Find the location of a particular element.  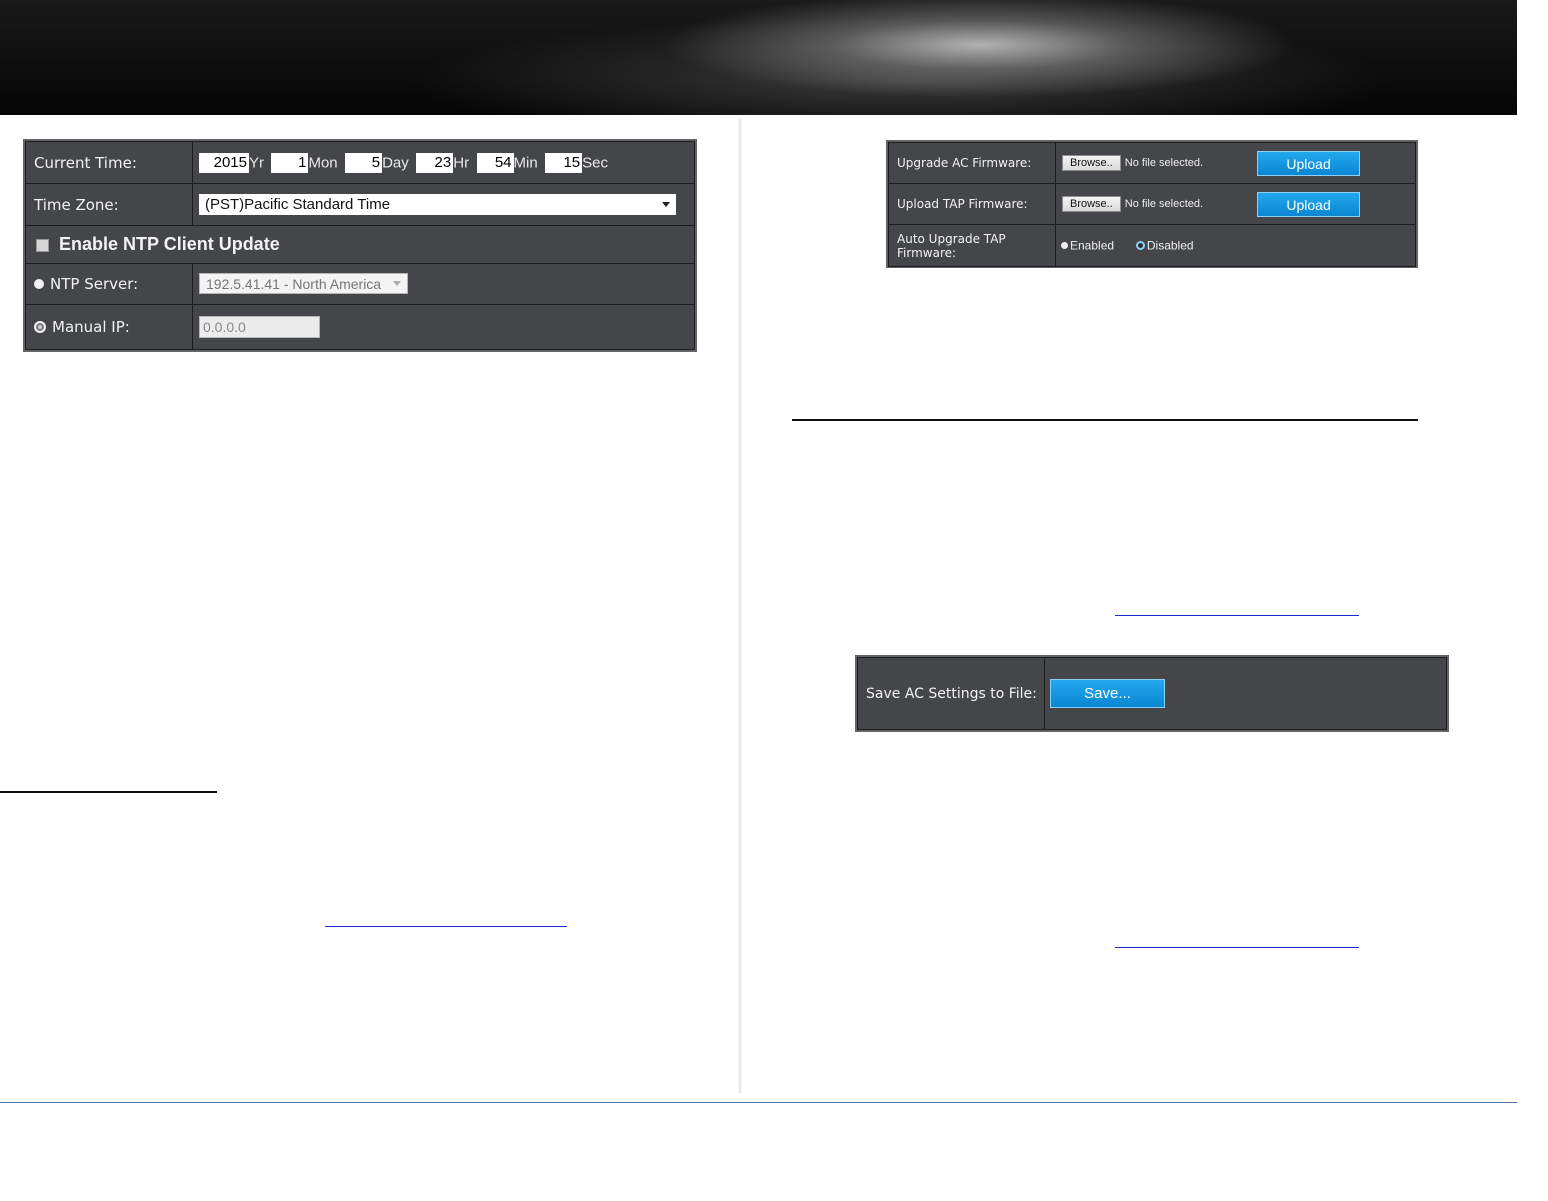

current-time-label: Current Time: is located at coordinates (109, 162).